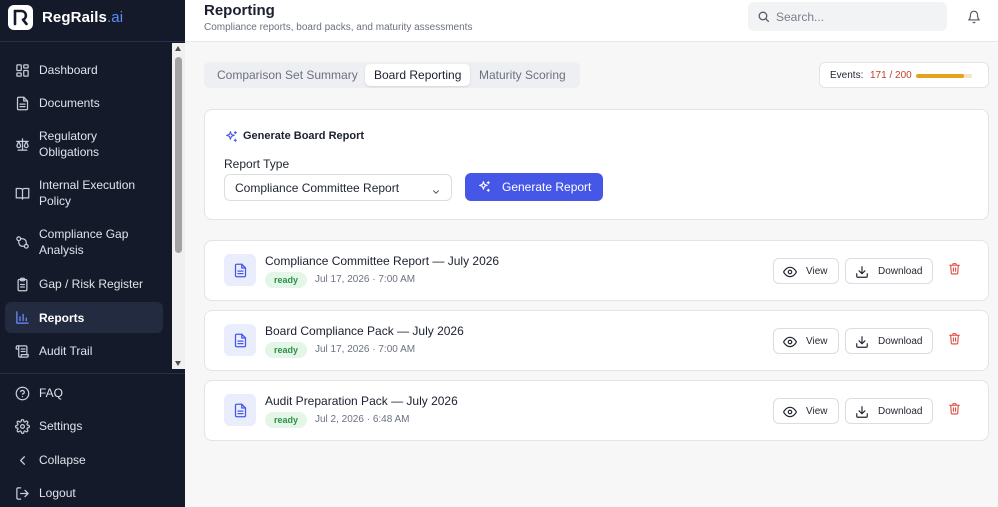 This screenshot has width=998, height=507. I want to click on clipboard-icon, so click(22, 284).